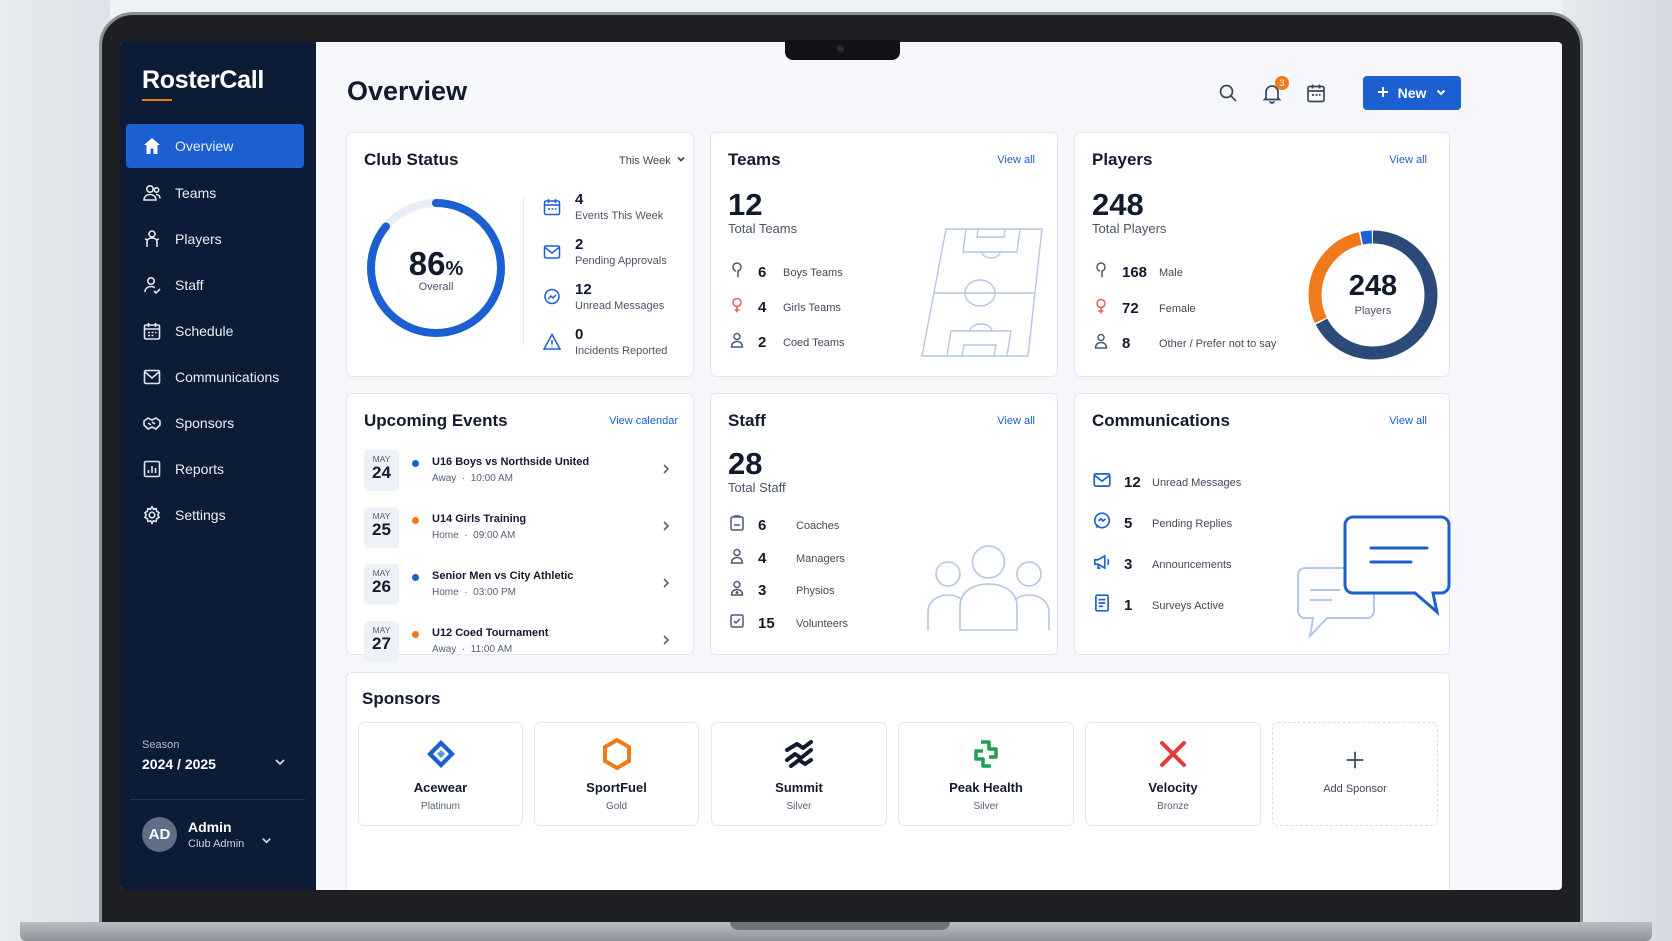 The height and width of the screenshot is (941, 1672). I want to click on row-unread-messages: 12 Unread Messages, so click(1166, 482).